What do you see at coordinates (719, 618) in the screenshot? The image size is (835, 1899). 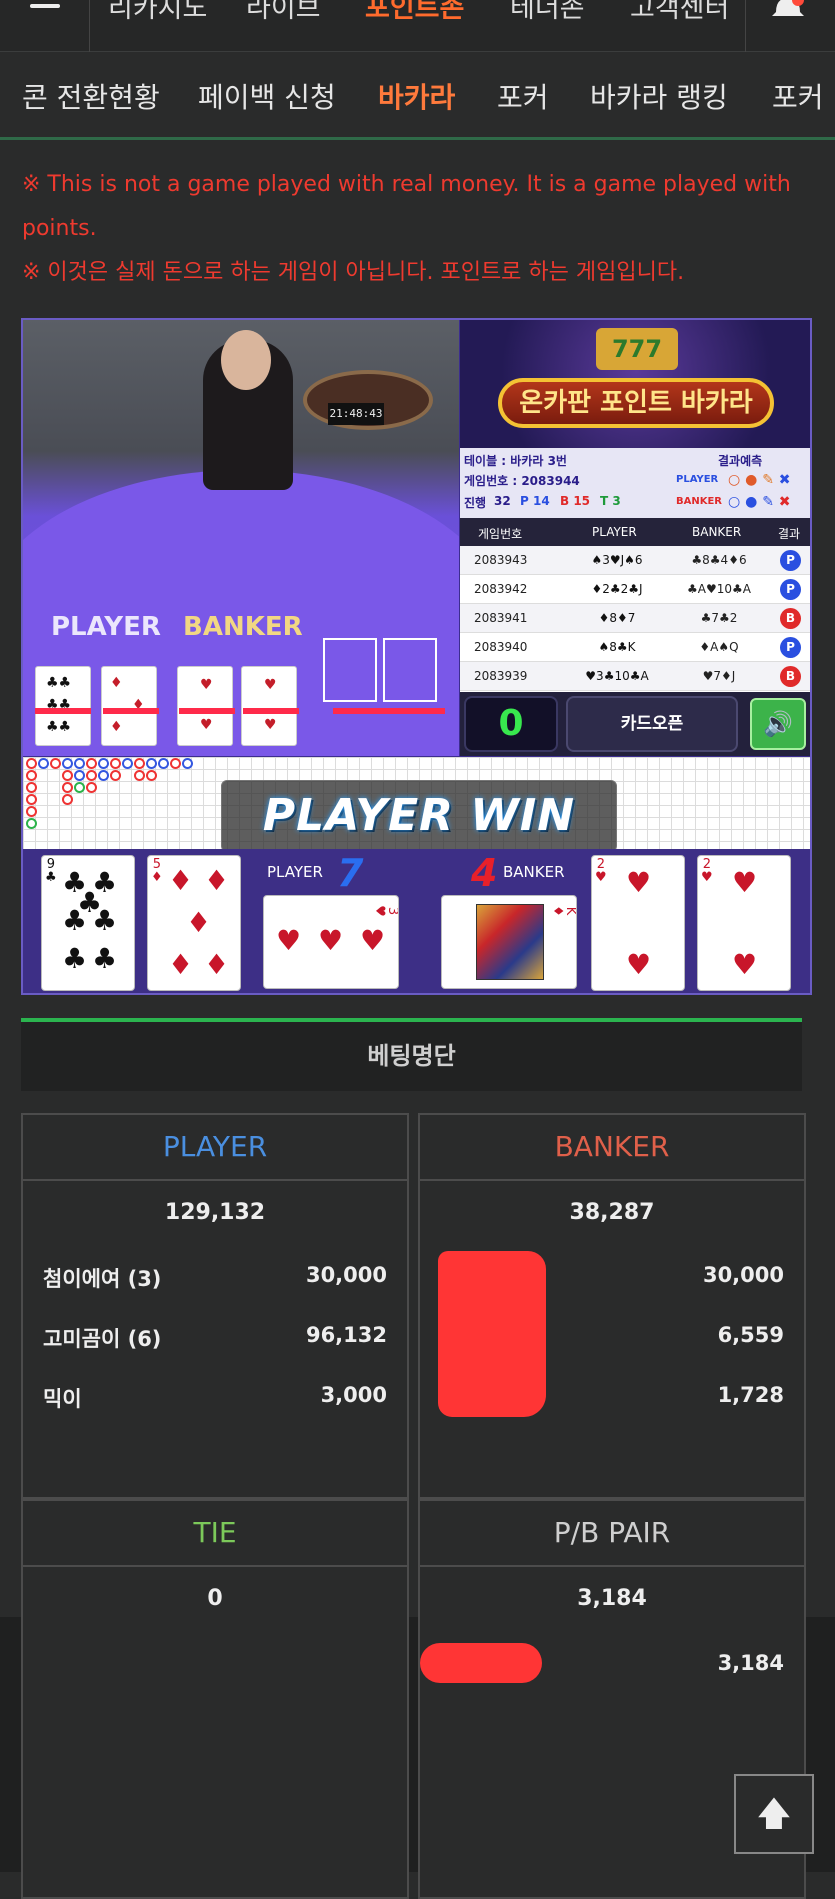 I see `result-banker-cards: ♣7♣2` at bounding box center [719, 618].